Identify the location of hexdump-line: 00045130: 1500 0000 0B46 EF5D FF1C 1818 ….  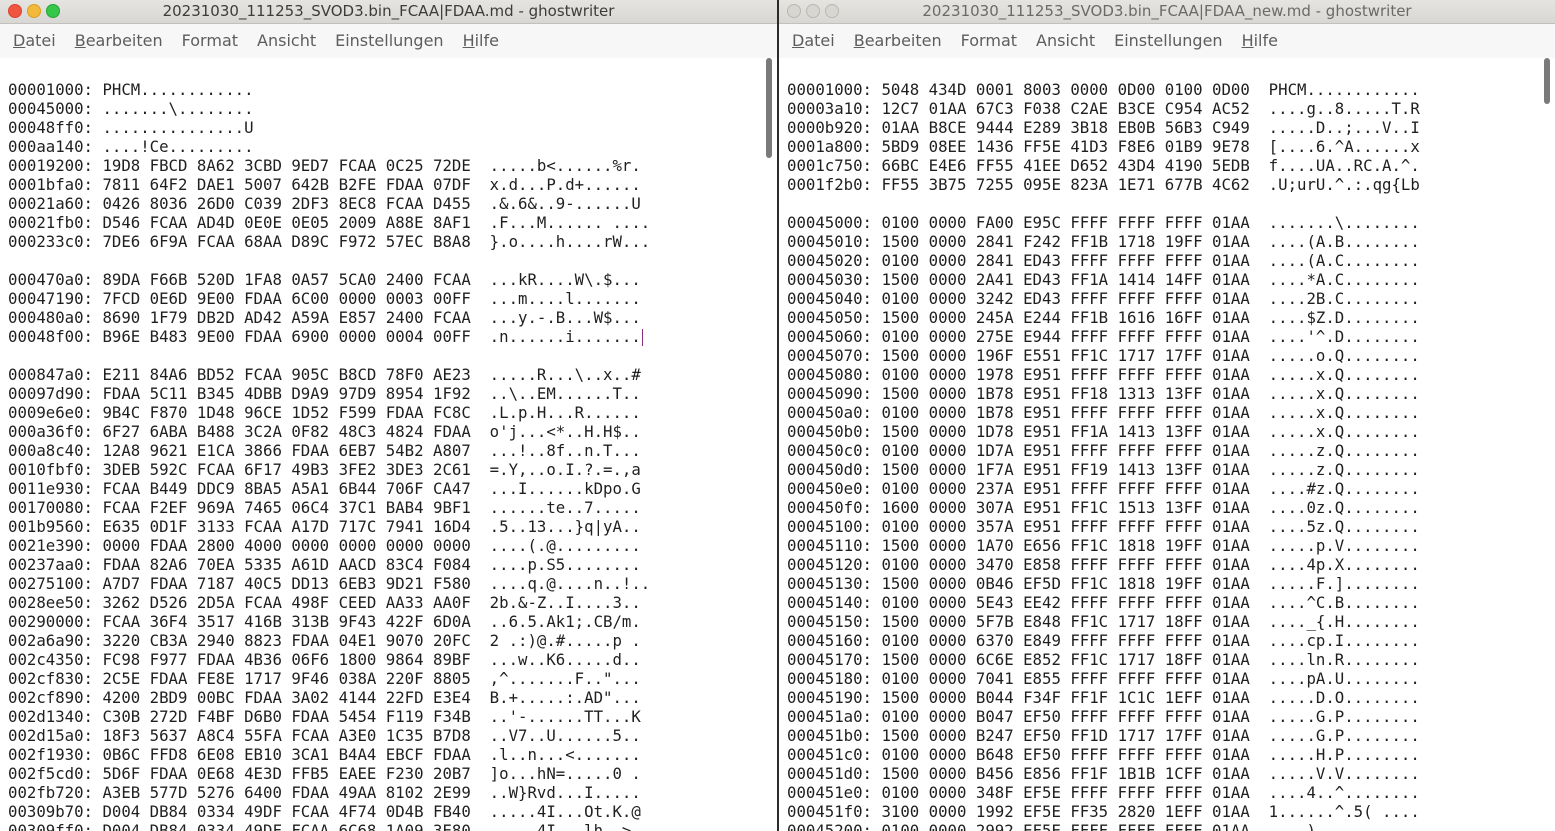
(1113, 583).